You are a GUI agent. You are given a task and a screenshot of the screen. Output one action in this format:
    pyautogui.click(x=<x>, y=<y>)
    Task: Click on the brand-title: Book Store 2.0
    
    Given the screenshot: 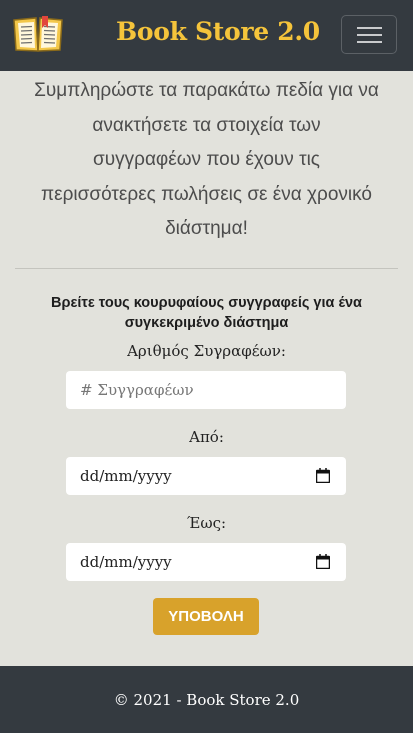 What is the action you would take?
    pyautogui.click(x=218, y=31)
    